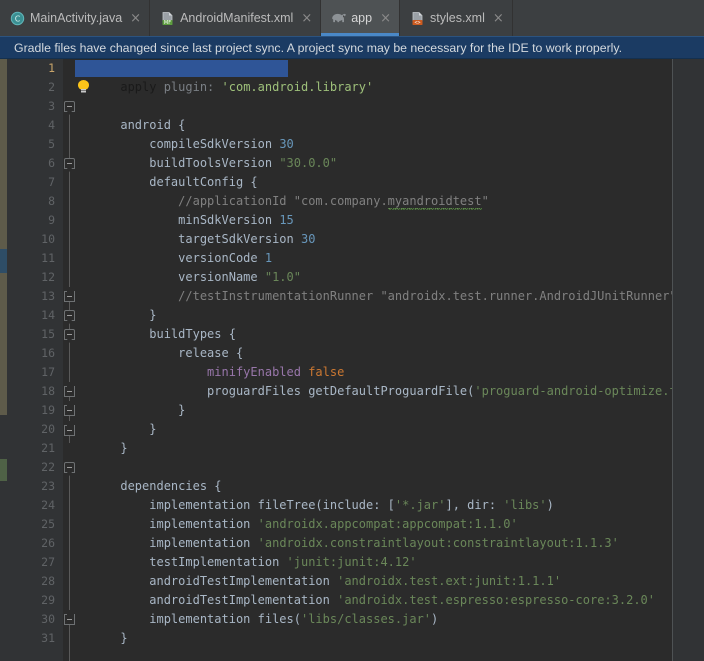  I want to click on line-number: 12, so click(35, 277).